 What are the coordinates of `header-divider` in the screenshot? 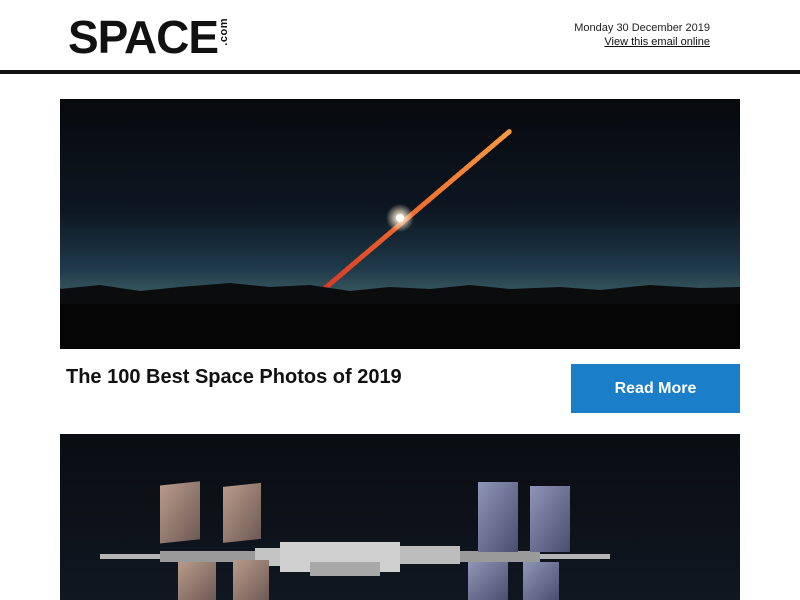 It's located at (400, 72).